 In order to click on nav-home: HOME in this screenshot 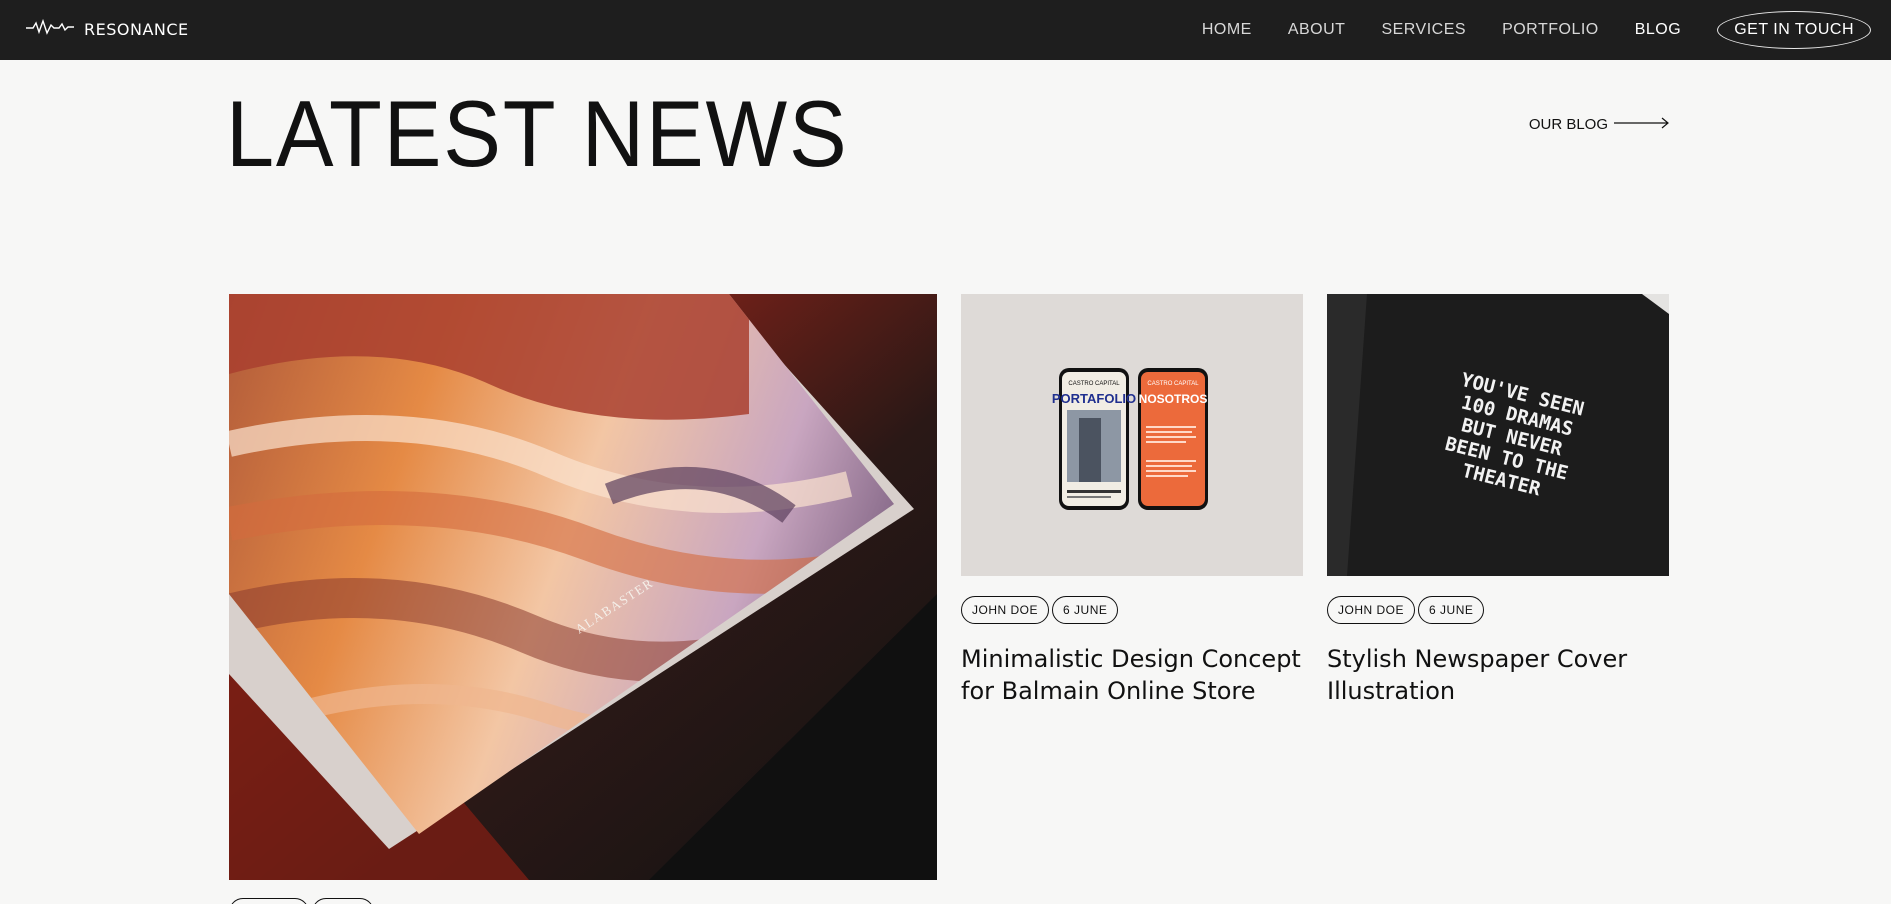, I will do `click(1227, 30)`.